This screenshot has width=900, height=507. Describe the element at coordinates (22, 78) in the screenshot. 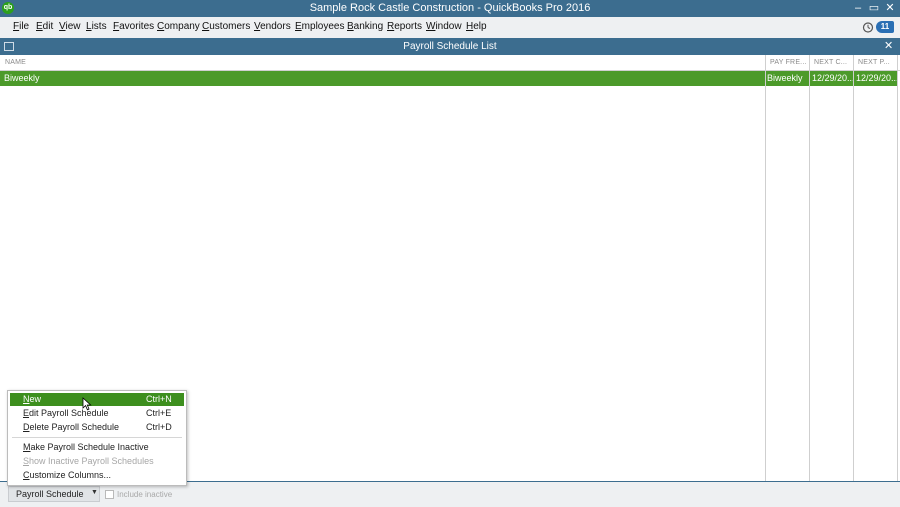

I see `cell-name: Biweekly` at that location.